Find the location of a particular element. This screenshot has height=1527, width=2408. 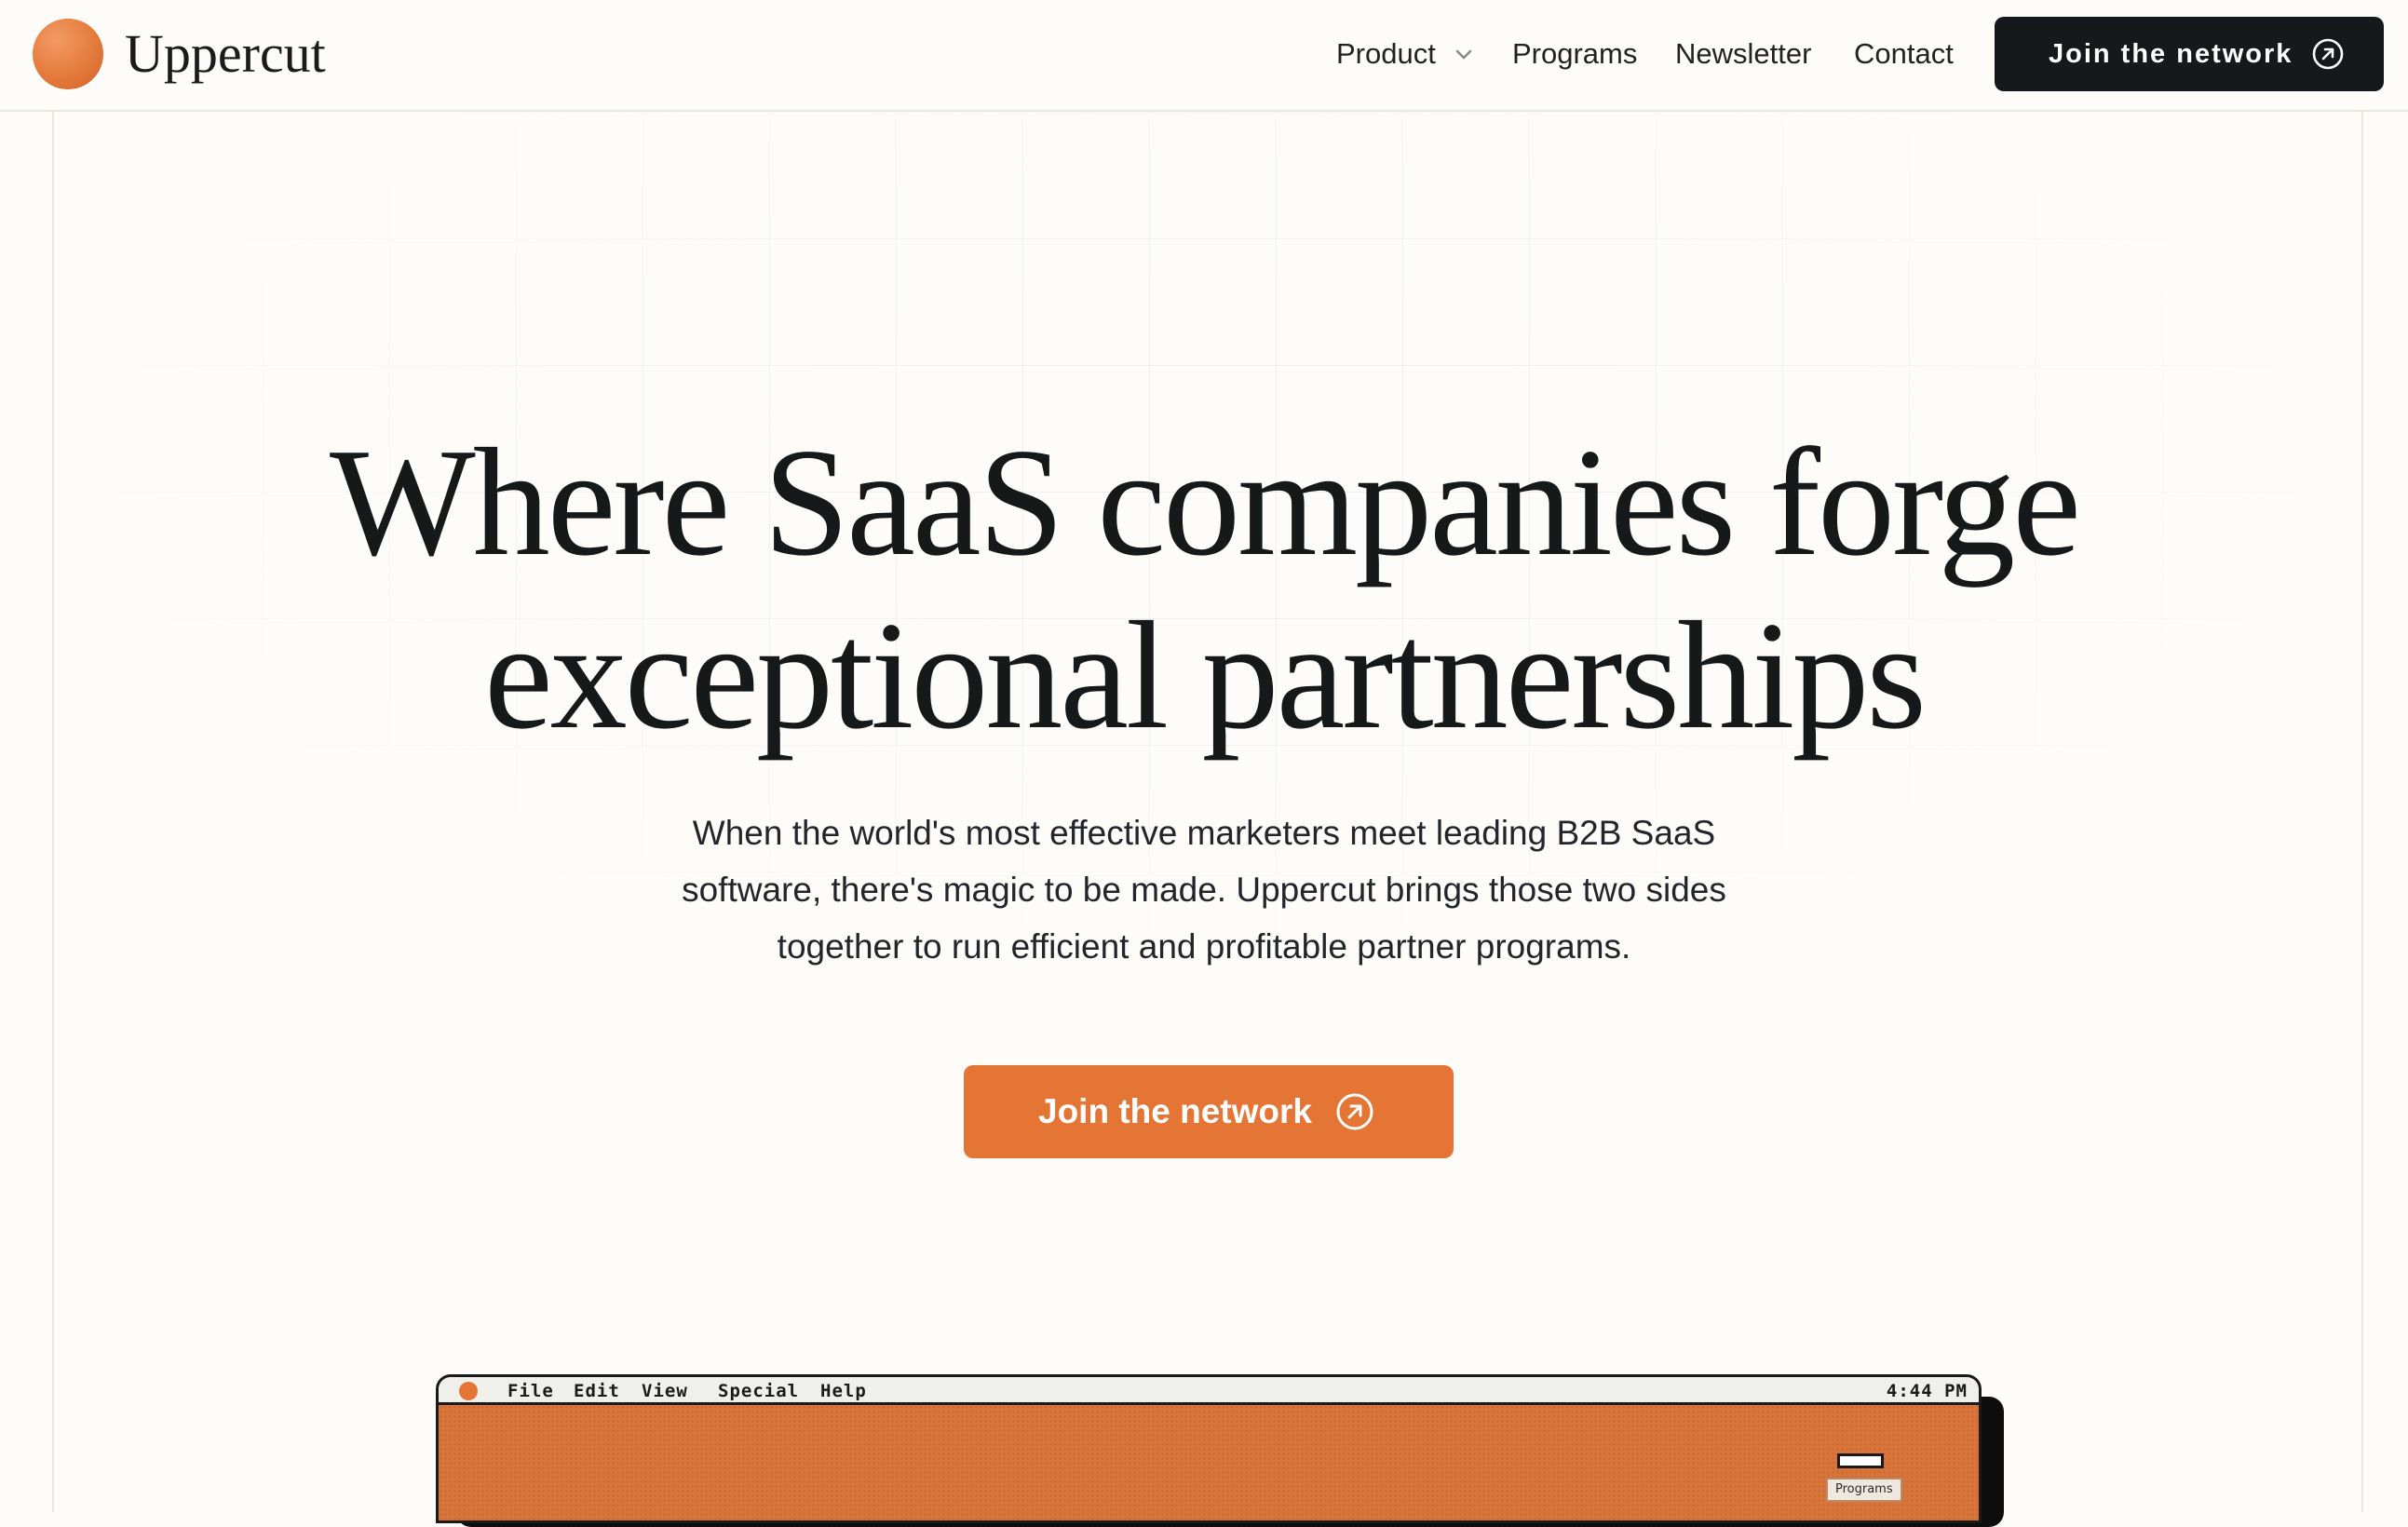

chevron-down-icon is located at coordinates (1464, 54).